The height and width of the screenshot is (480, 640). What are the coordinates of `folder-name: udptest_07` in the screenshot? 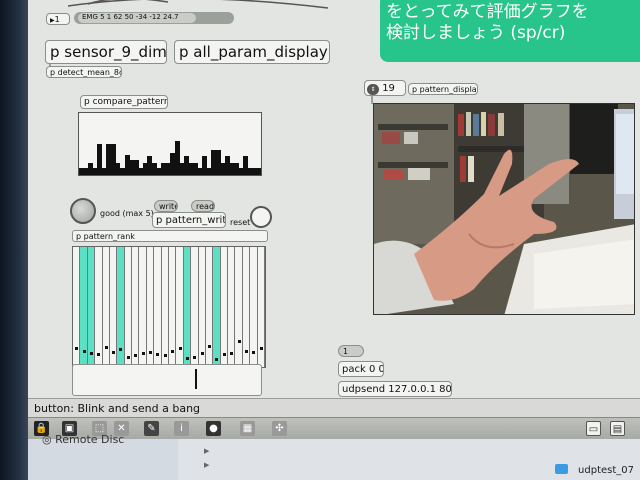 It's located at (606, 470).